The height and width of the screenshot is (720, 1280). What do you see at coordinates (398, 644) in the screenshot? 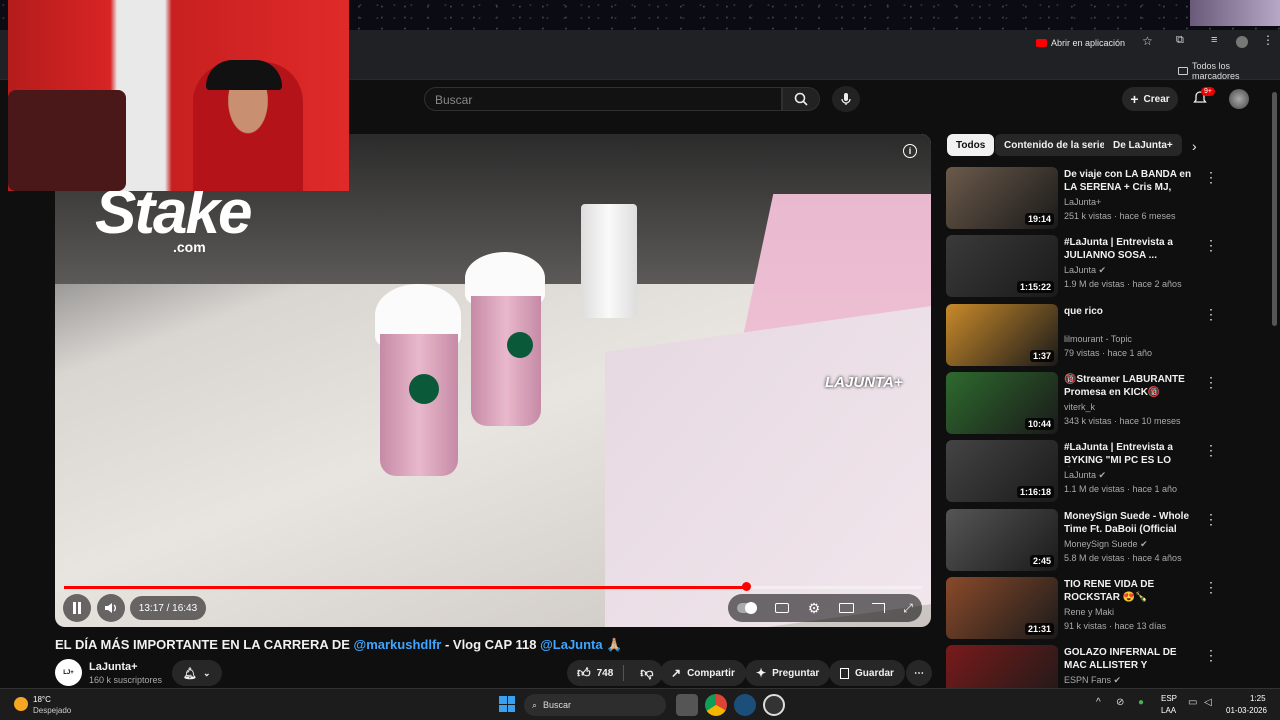
I see `mention-markushdlfr: @markushdlfr` at bounding box center [398, 644].